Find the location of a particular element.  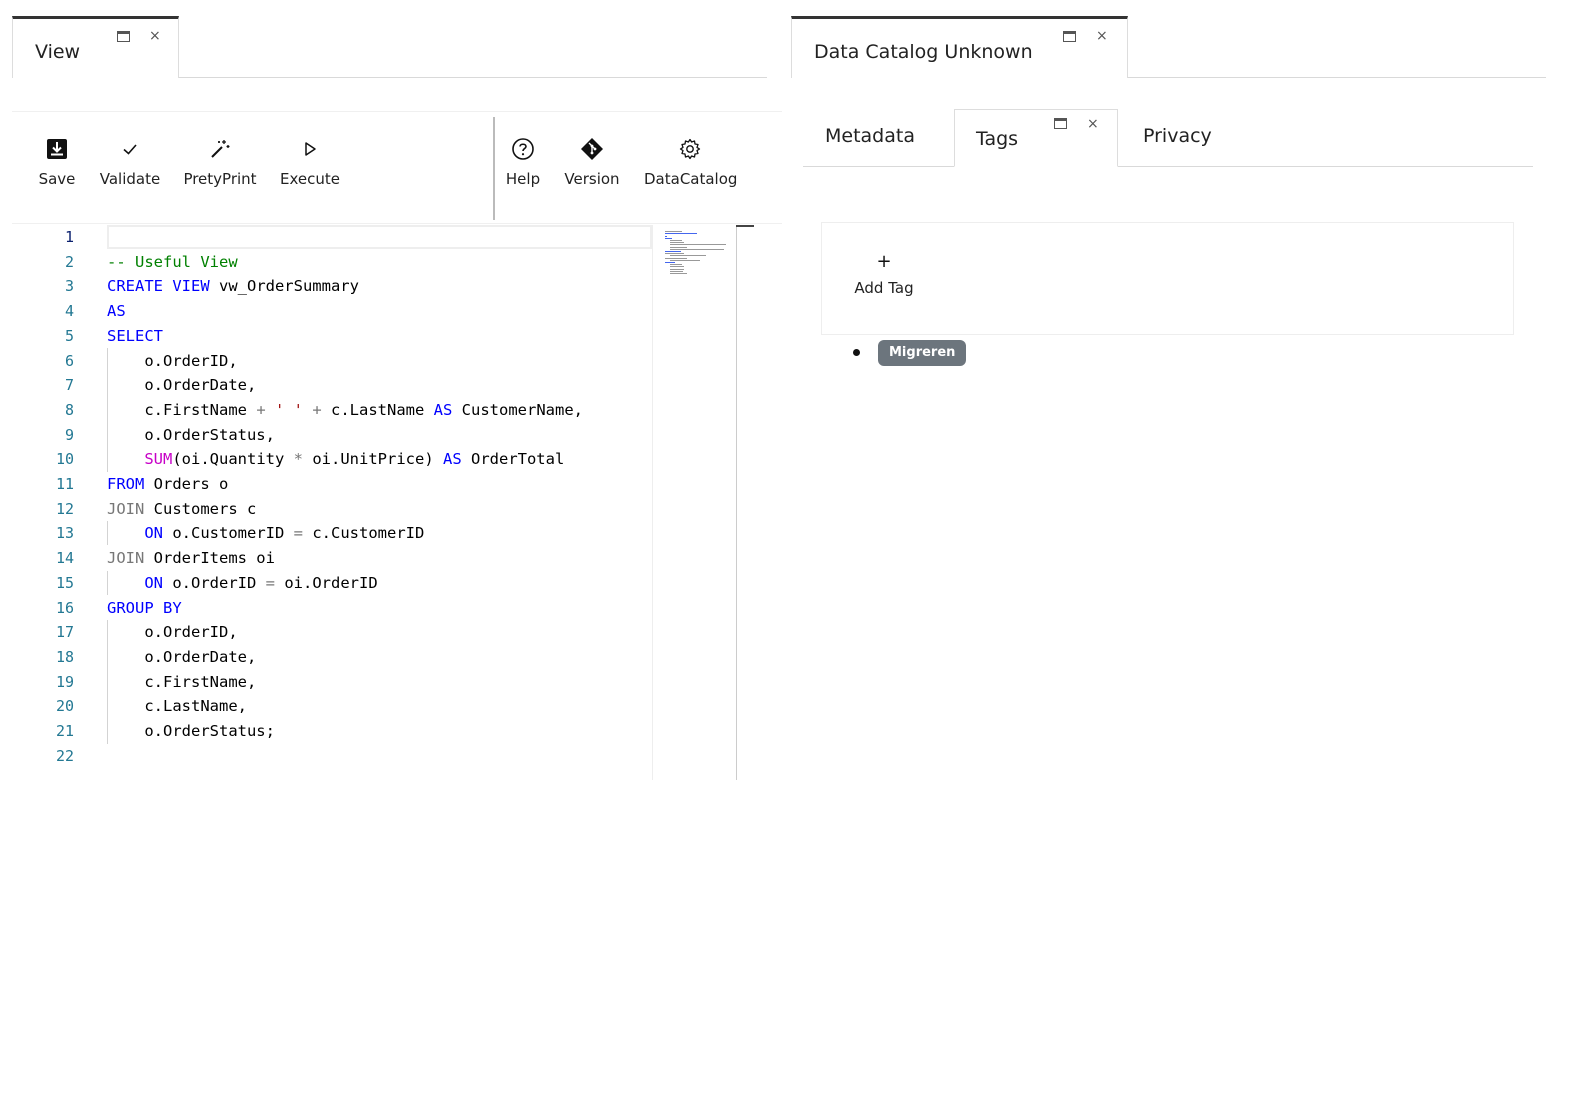

line-number: 13 is located at coordinates (64, 533).